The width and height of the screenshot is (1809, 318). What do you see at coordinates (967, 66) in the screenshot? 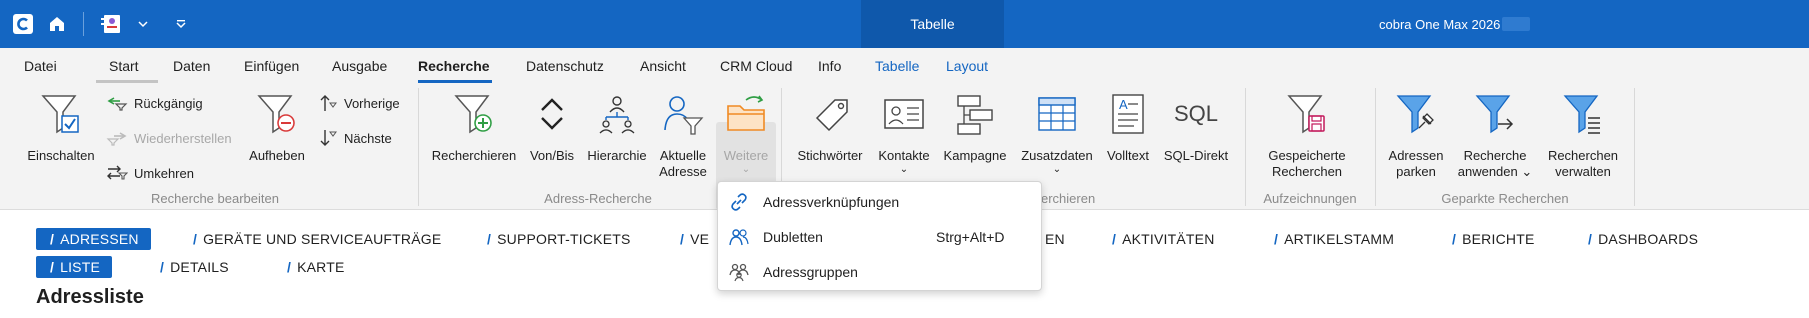
I see `tab-layout: Layout` at bounding box center [967, 66].